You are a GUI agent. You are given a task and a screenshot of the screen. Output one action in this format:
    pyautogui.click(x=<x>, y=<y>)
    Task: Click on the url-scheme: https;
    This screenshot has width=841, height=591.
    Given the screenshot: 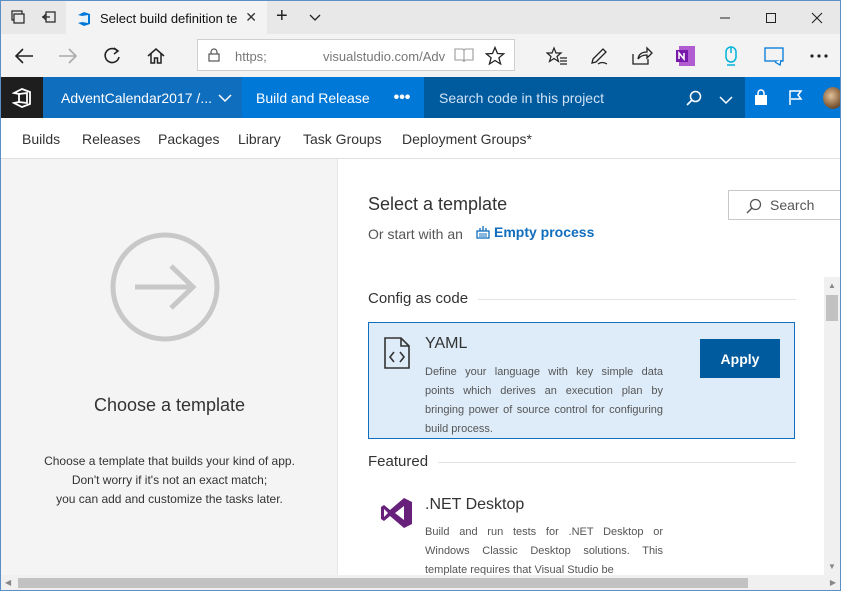 What is the action you would take?
    pyautogui.click(x=251, y=56)
    